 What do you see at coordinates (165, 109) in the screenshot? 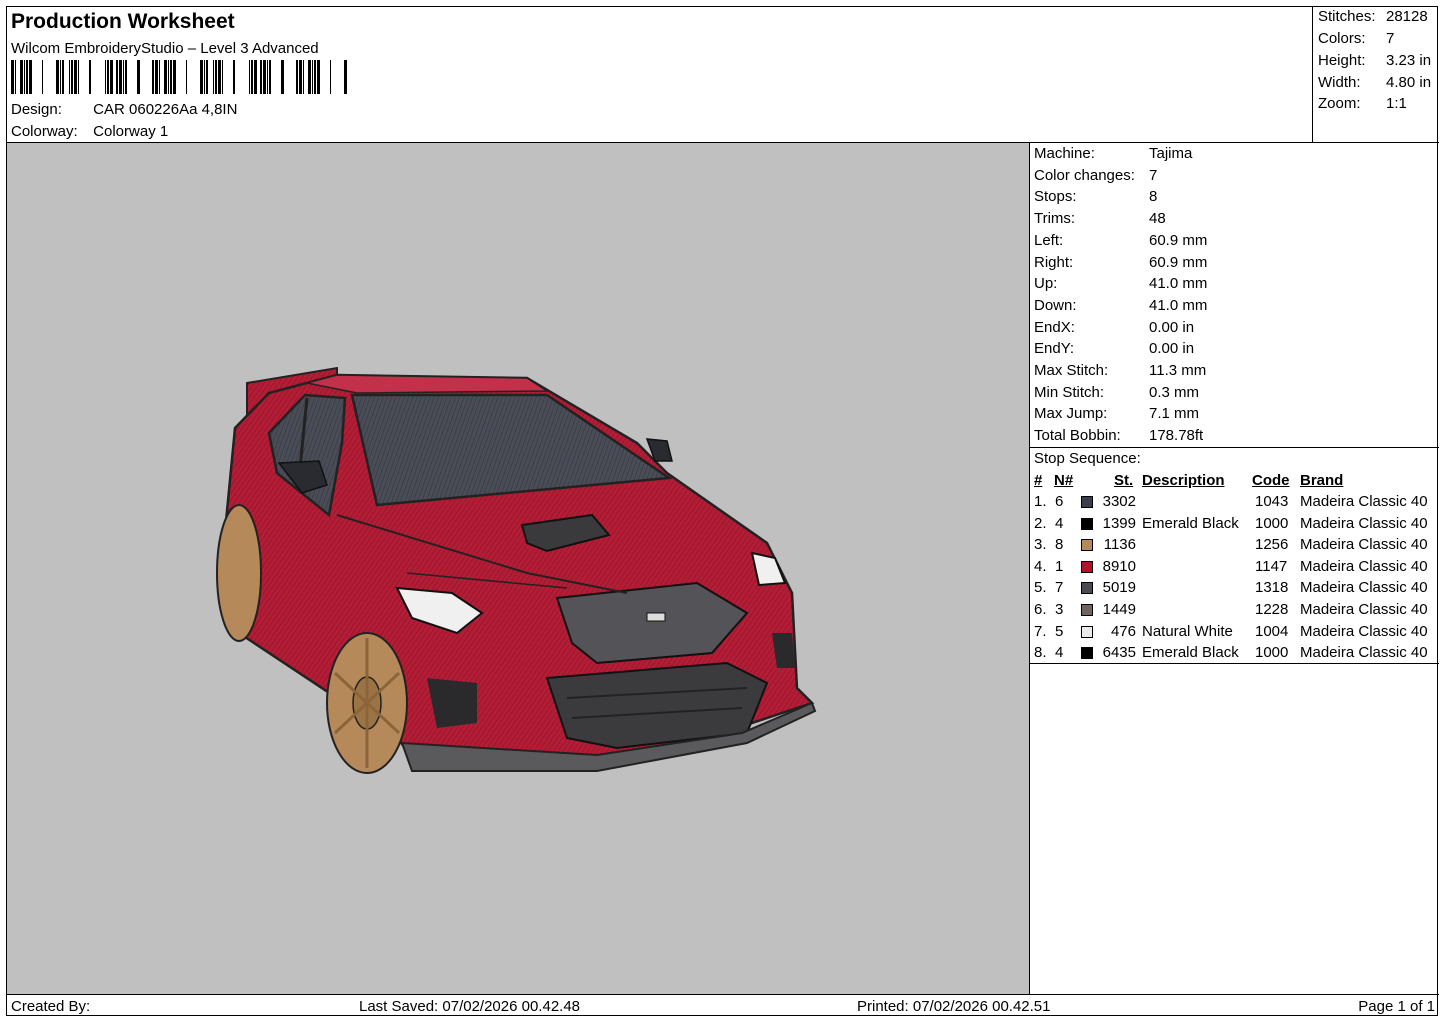
I see `design-value: CAR 060226Aa 4,8IN` at bounding box center [165, 109].